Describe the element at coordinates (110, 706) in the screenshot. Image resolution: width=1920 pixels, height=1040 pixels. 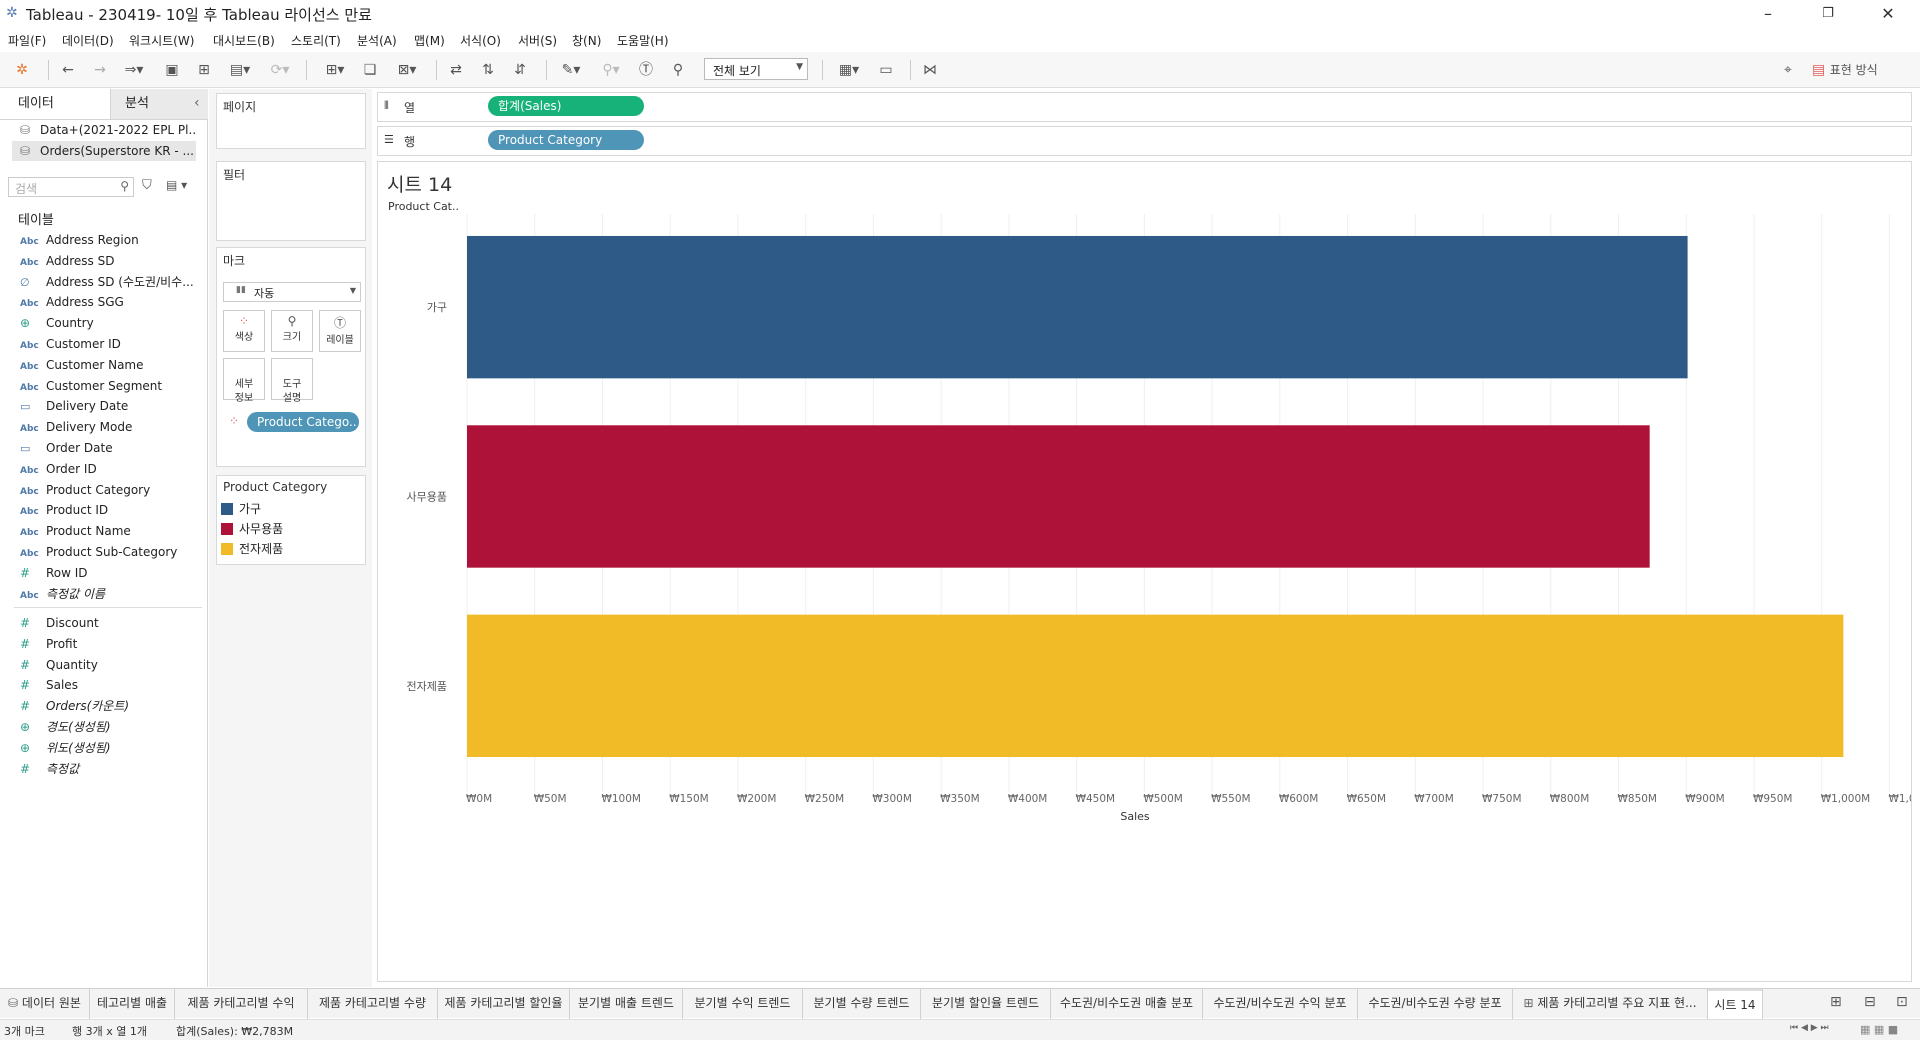
I see `field-item: # Orders(카운트)` at that location.